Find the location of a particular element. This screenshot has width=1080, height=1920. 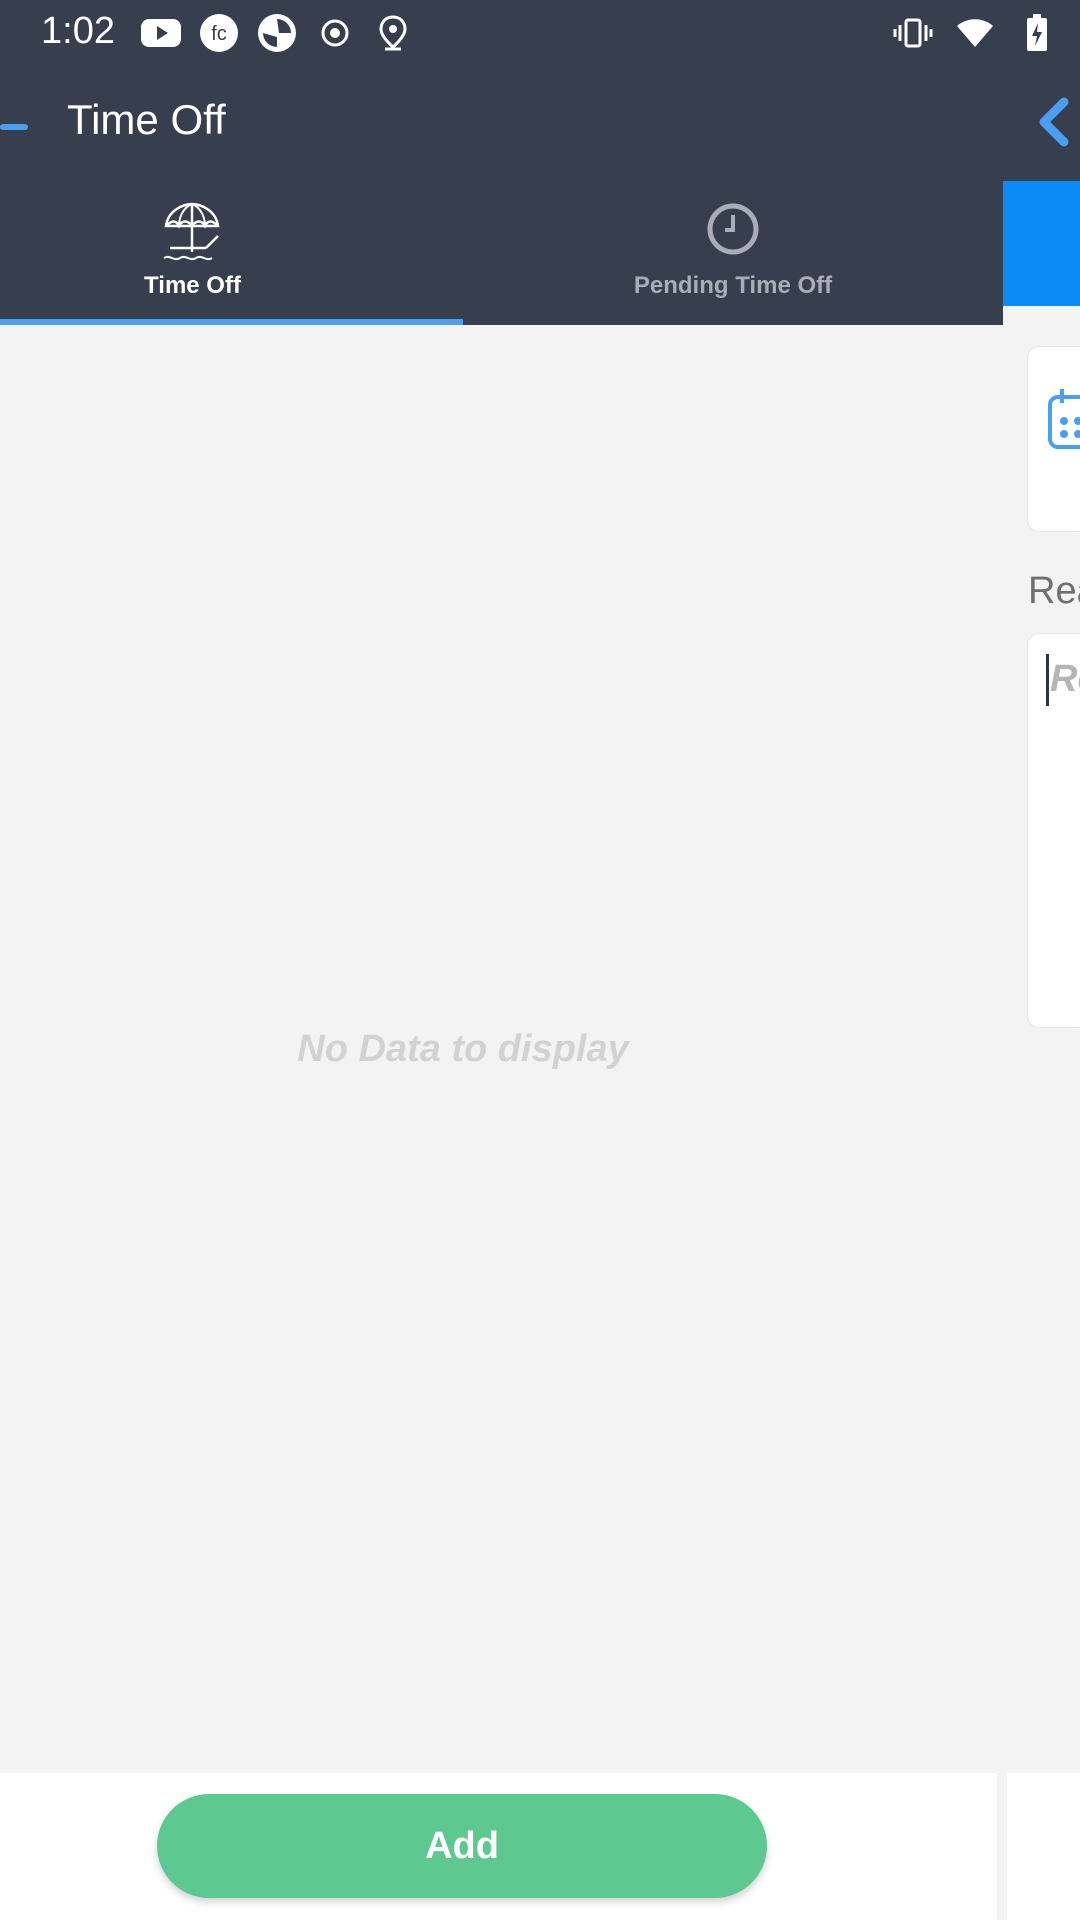

back-icon is located at coordinates (1055, 122).